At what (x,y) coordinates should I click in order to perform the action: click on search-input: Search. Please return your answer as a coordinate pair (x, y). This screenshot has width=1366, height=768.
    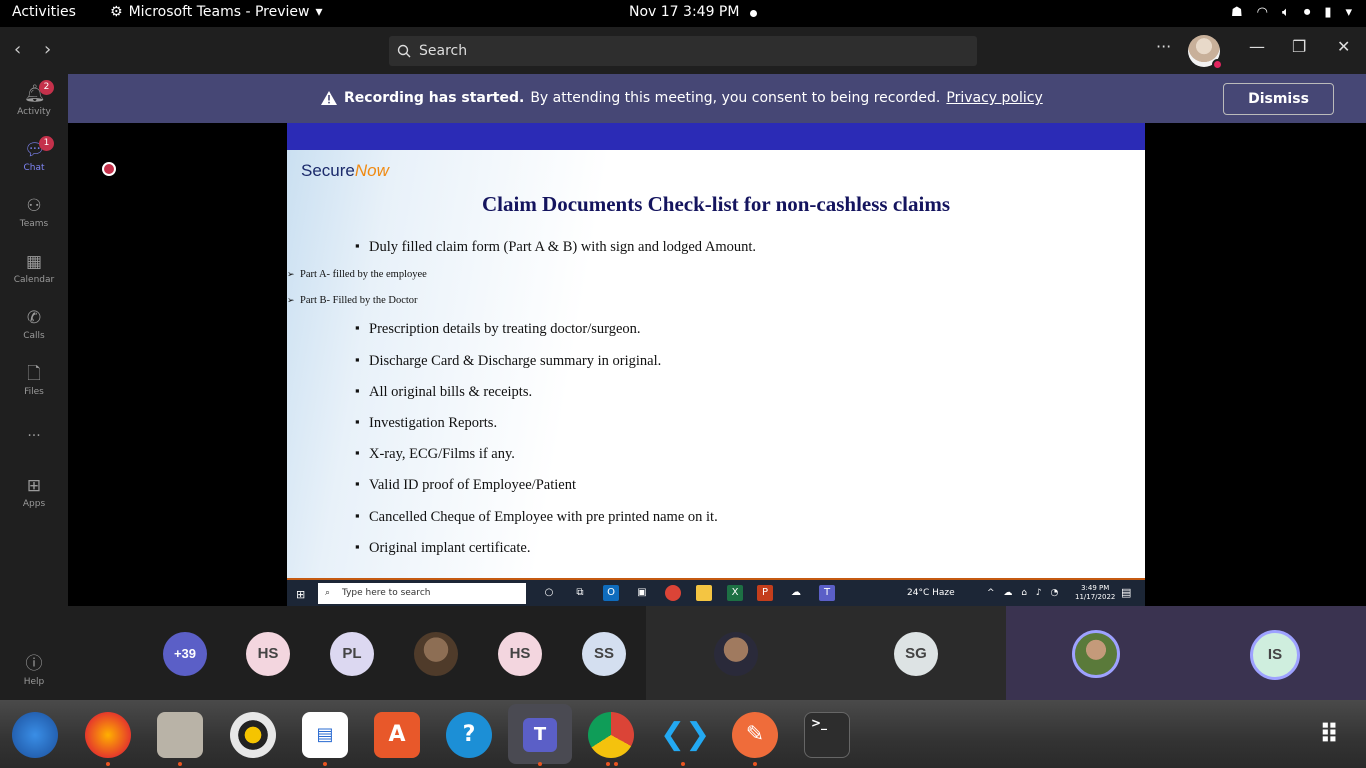
    Looking at the image, I should click on (683, 51).